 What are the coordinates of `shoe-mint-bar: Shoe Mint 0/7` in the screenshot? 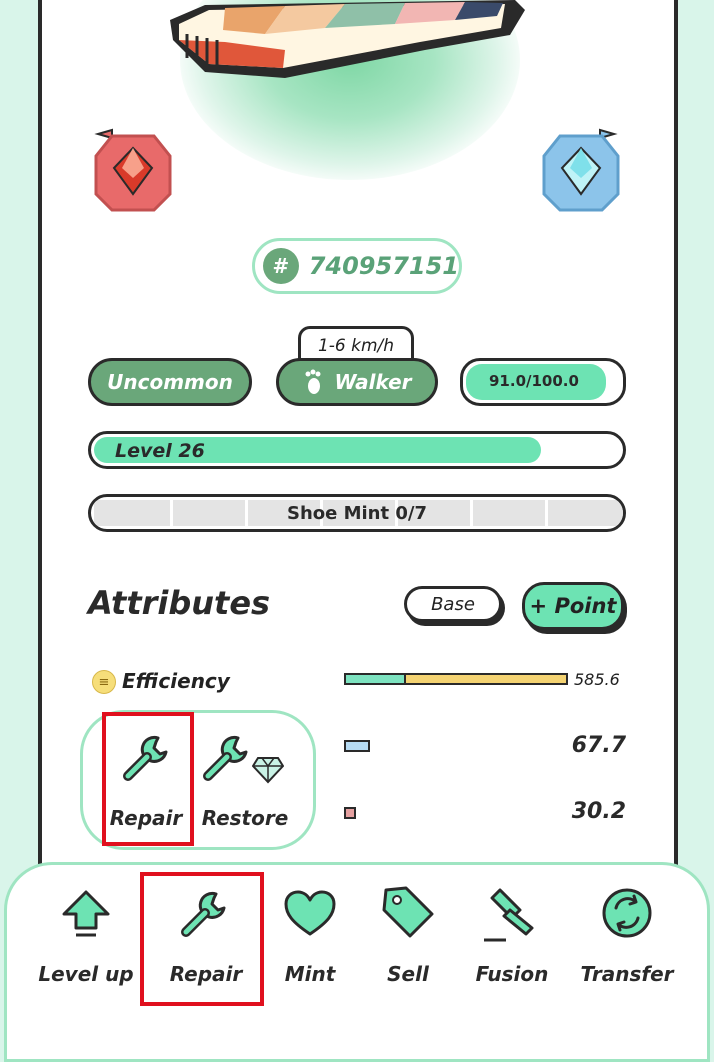 It's located at (357, 513).